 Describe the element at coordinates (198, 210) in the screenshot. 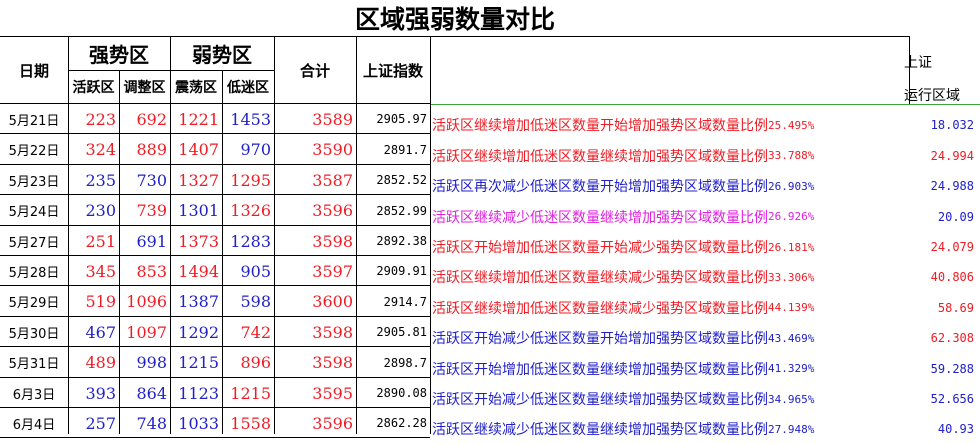

I see `oscillate-count: 1301` at that location.